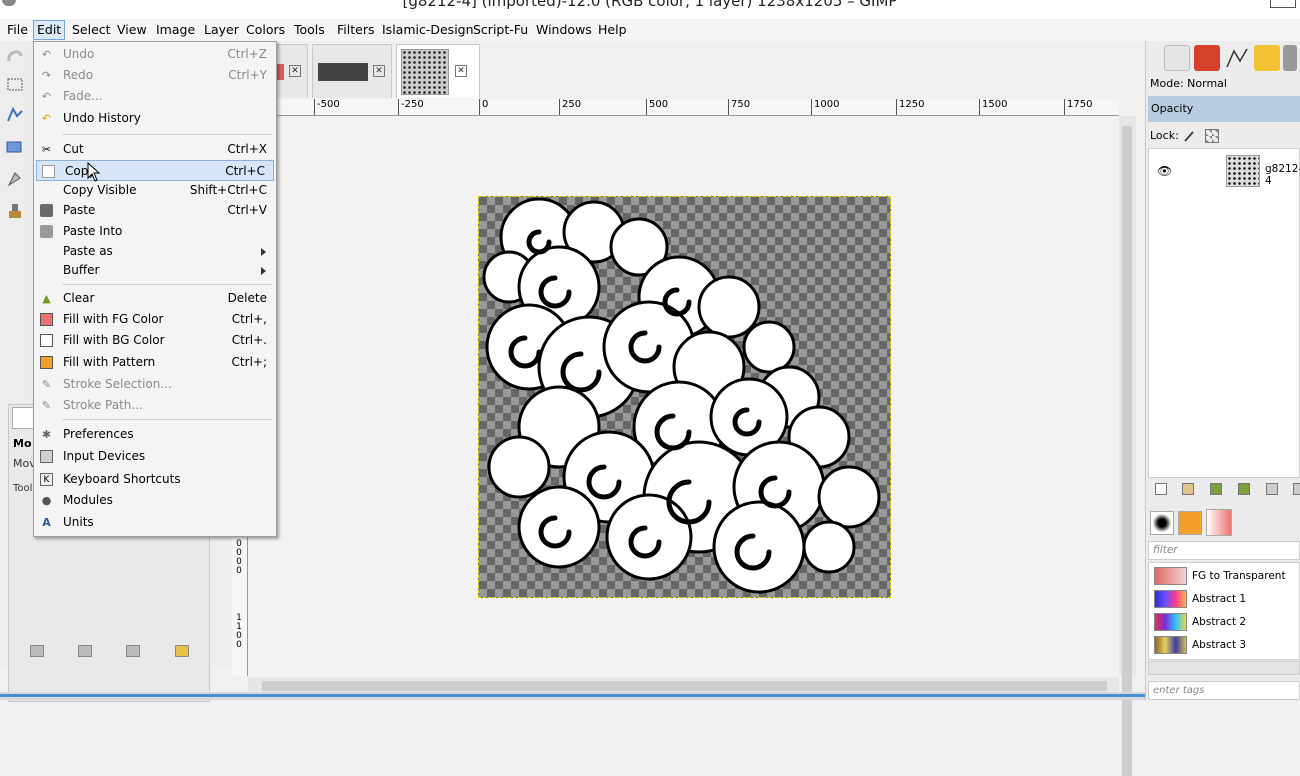  I want to click on paths-tool-icon, so click(15, 115).